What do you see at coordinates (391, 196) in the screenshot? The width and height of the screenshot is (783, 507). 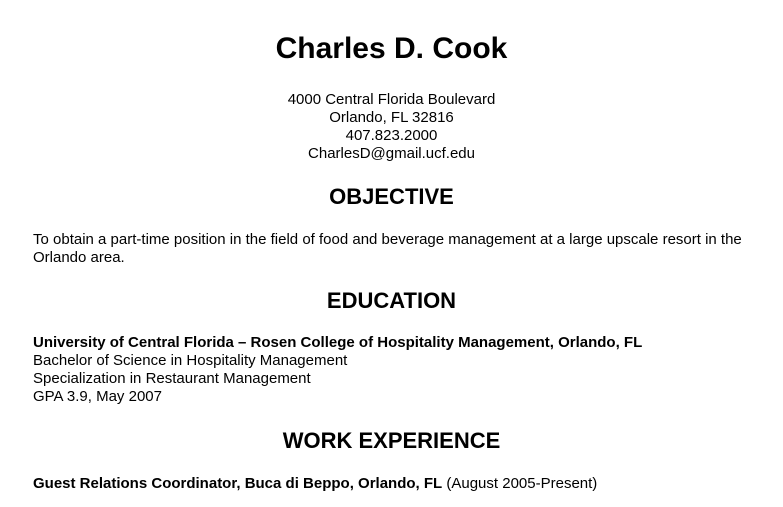 I see `objective-heading: OBJECTIVE` at bounding box center [391, 196].